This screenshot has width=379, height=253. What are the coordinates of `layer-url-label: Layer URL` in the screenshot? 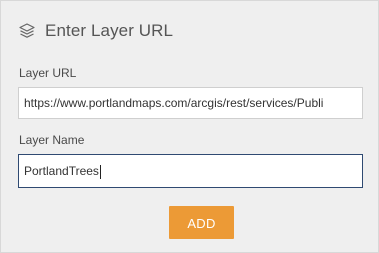 It's located at (48, 73).